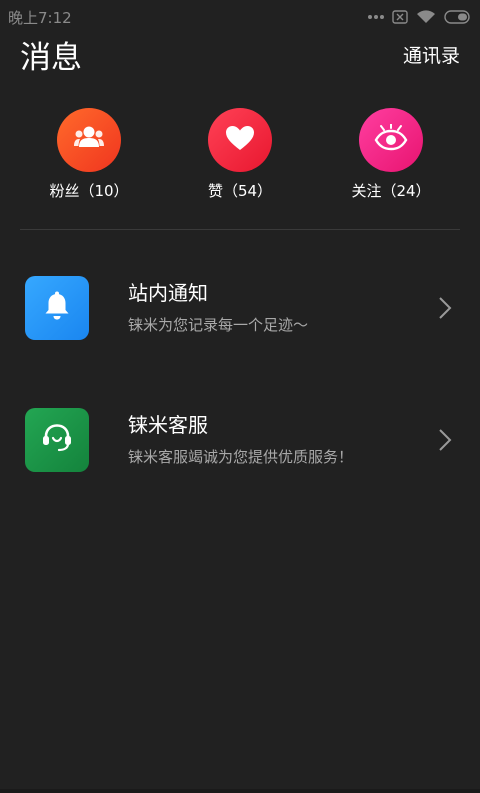 The image size is (480, 793). What do you see at coordinates (391, 191) in the screenshot?
I see `stat-follow-label: 关注（24）` at bounding box center [391, 191].